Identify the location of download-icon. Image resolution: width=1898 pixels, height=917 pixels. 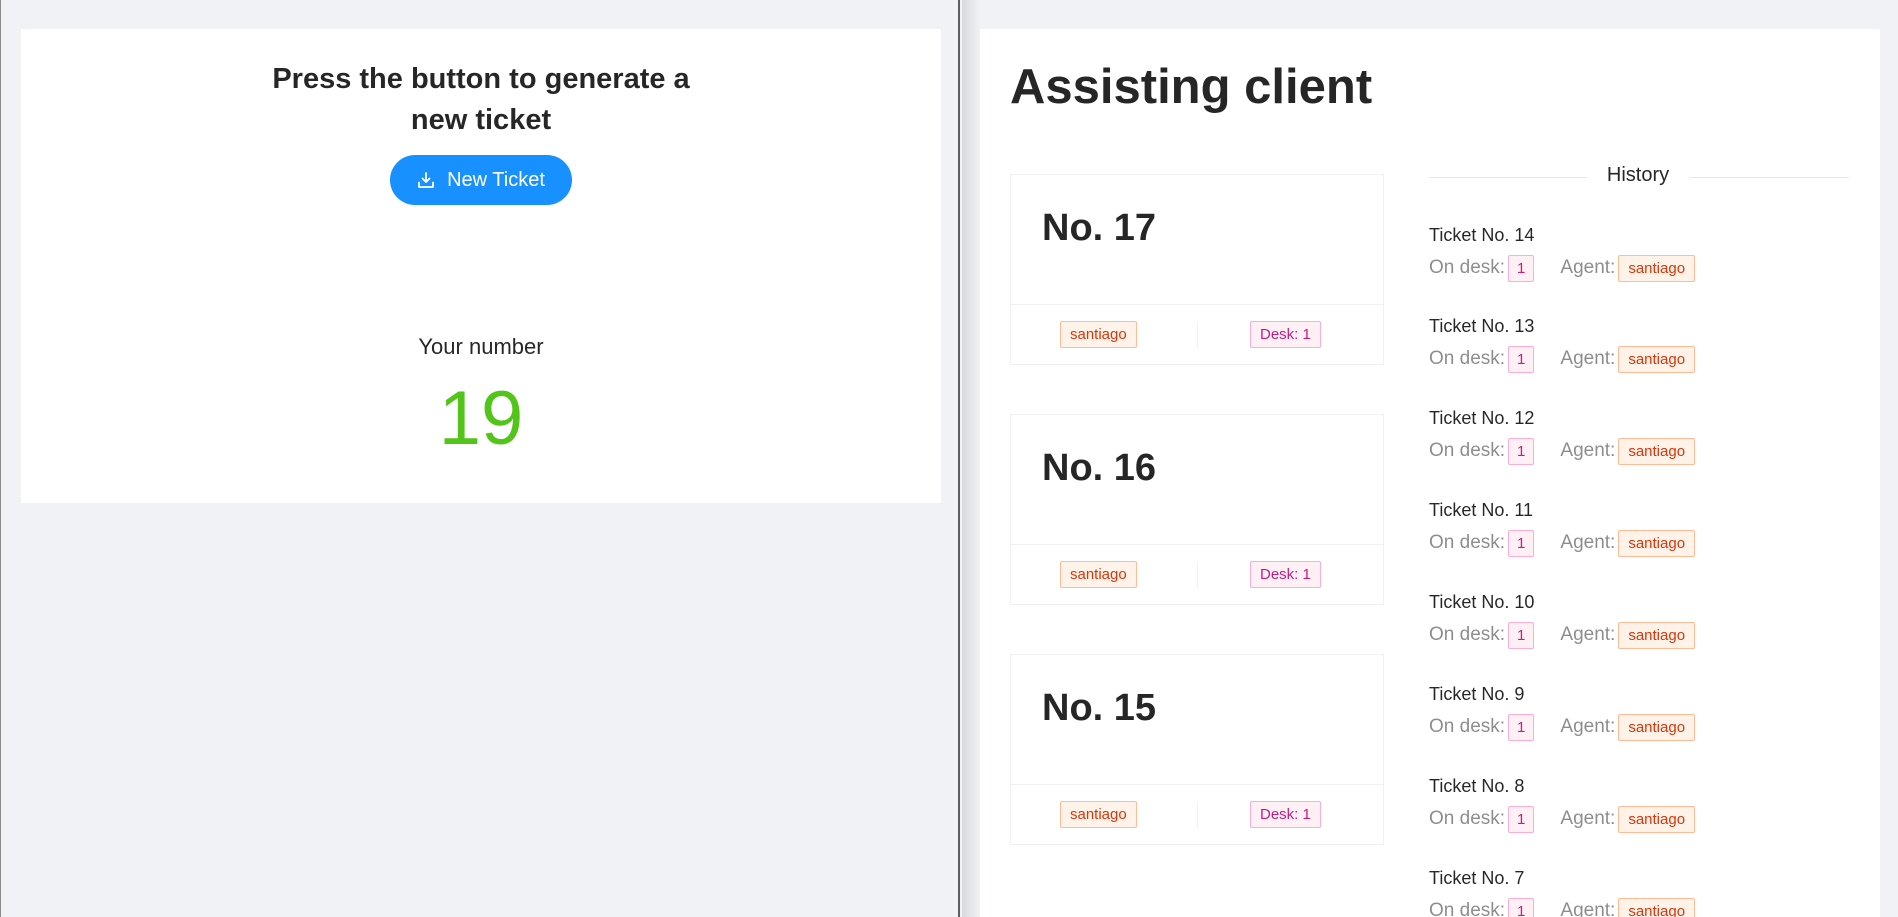
(426, 180).